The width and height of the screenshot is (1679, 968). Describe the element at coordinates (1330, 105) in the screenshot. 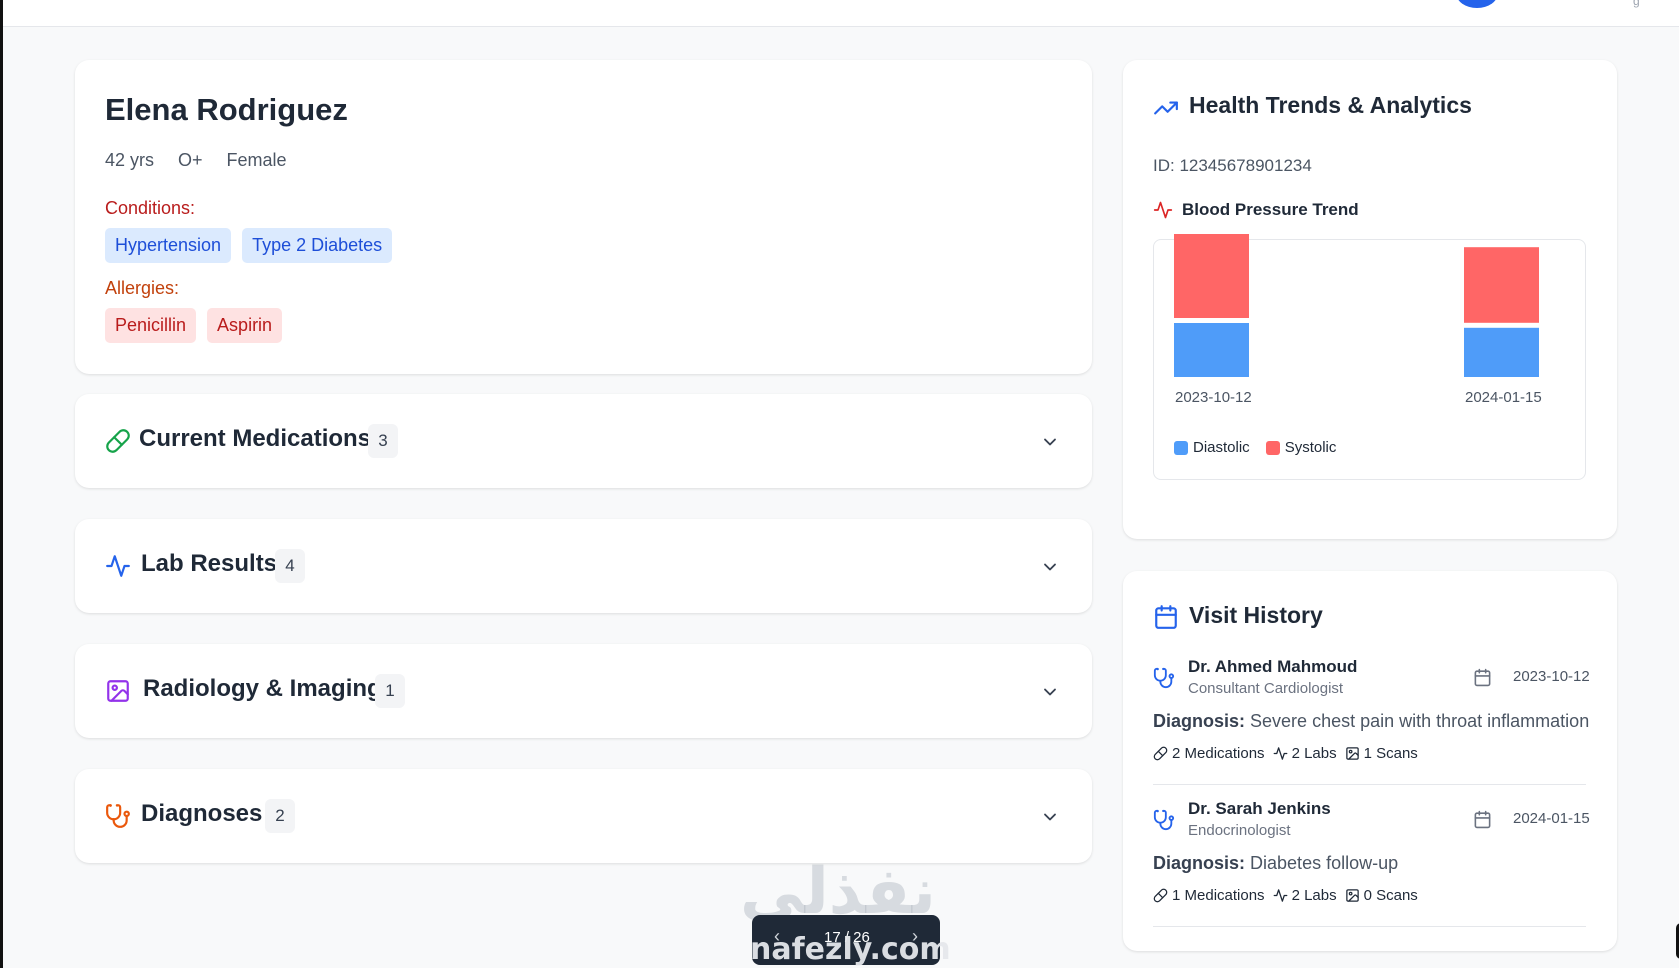

I see `health-trends-title: Health Trends & Analytics` at that location.